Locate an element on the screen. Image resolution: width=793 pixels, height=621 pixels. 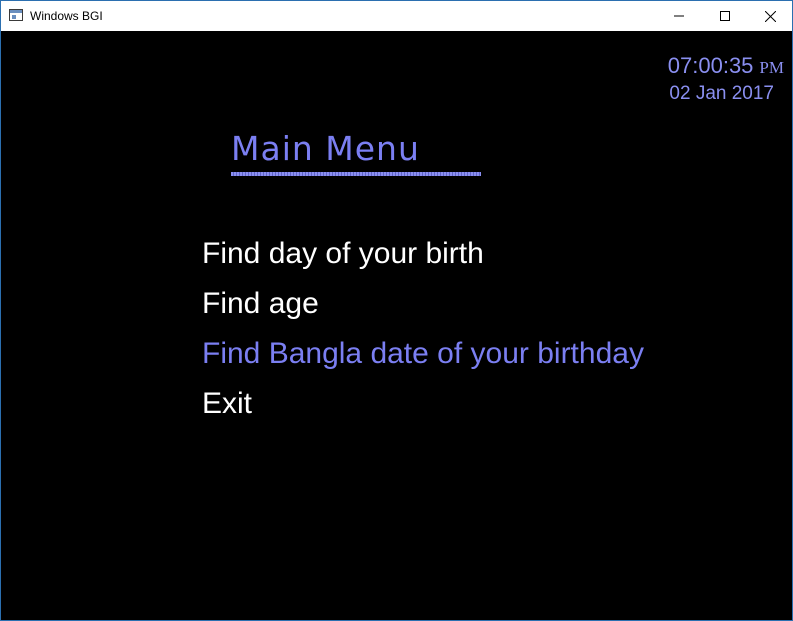
window-title: Windows BGI is located at coordinates (66, 16).